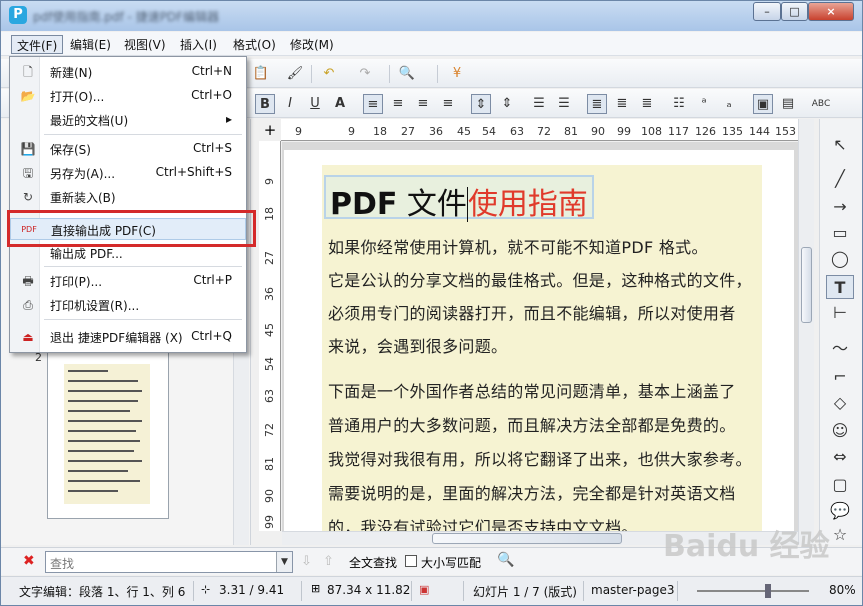  I want to click on paragraph-line: 下面是一个外国作者总结的常见问题清单，基本上涵盖了, so click(532, 390).